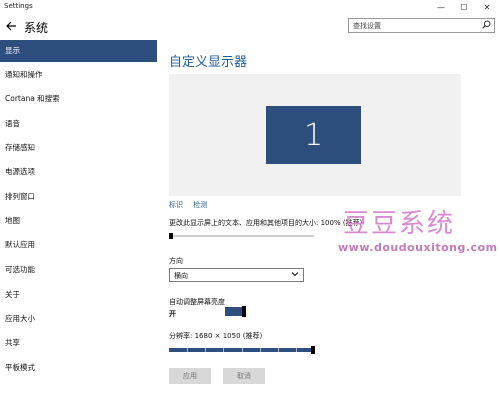 The width and height of the screenshot is (500, 406). Describe the element at coordinates (244, 376) in the screenshot. I see `cancel-button: 取消` at that location.